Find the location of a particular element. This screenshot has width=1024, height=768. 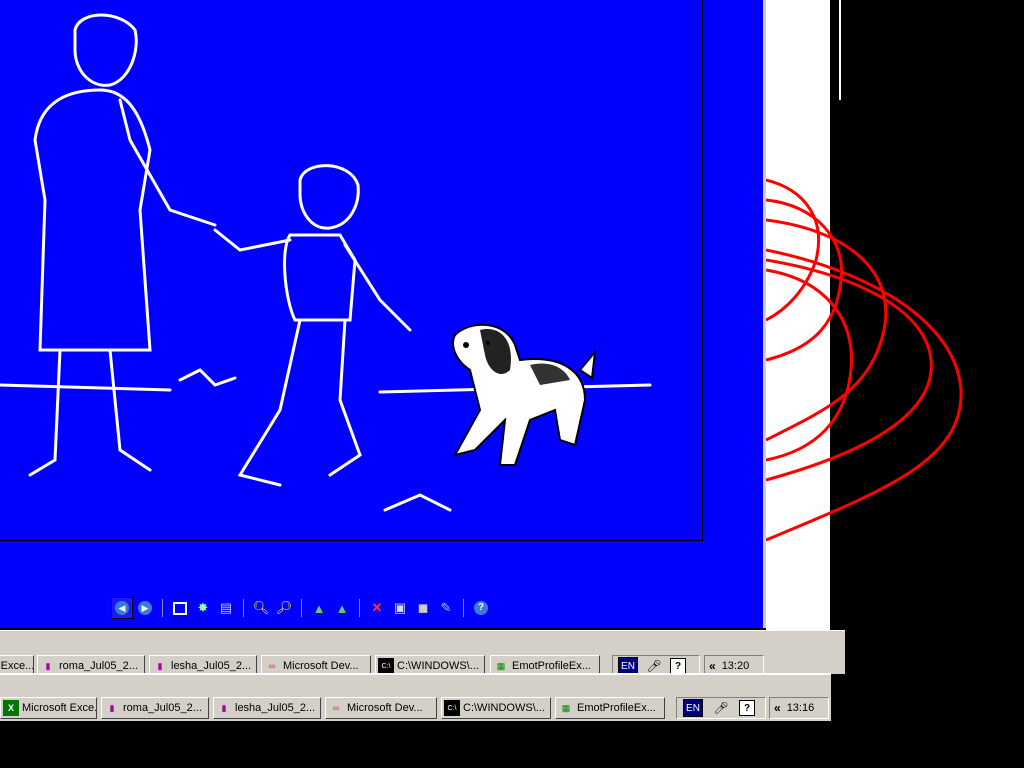

trash-icon: ▤ is located at coordinates (226, 607).